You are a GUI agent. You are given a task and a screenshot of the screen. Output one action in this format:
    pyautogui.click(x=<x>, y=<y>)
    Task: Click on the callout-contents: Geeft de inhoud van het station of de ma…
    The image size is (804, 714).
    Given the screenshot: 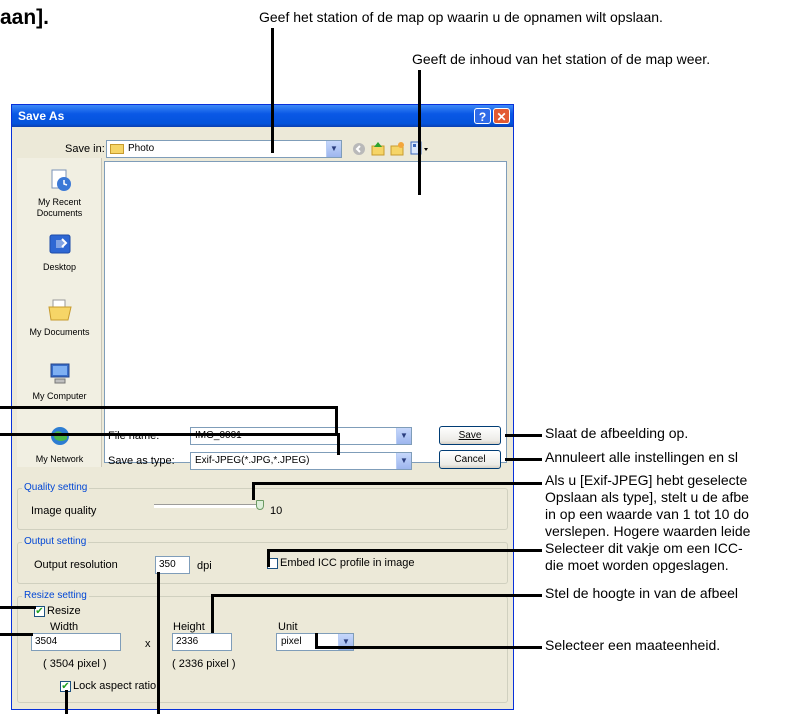 What is the action you would take?
    pyautogui.click(x=561, y=59)
    